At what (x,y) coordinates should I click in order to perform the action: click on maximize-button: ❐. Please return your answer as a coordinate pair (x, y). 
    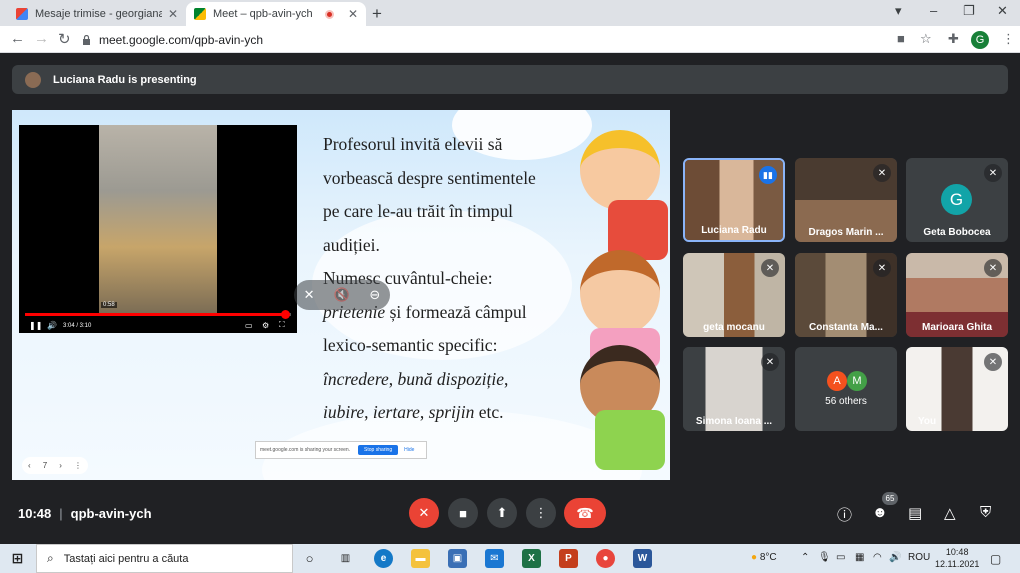
    Looking at the image, I should click on (969, 11).